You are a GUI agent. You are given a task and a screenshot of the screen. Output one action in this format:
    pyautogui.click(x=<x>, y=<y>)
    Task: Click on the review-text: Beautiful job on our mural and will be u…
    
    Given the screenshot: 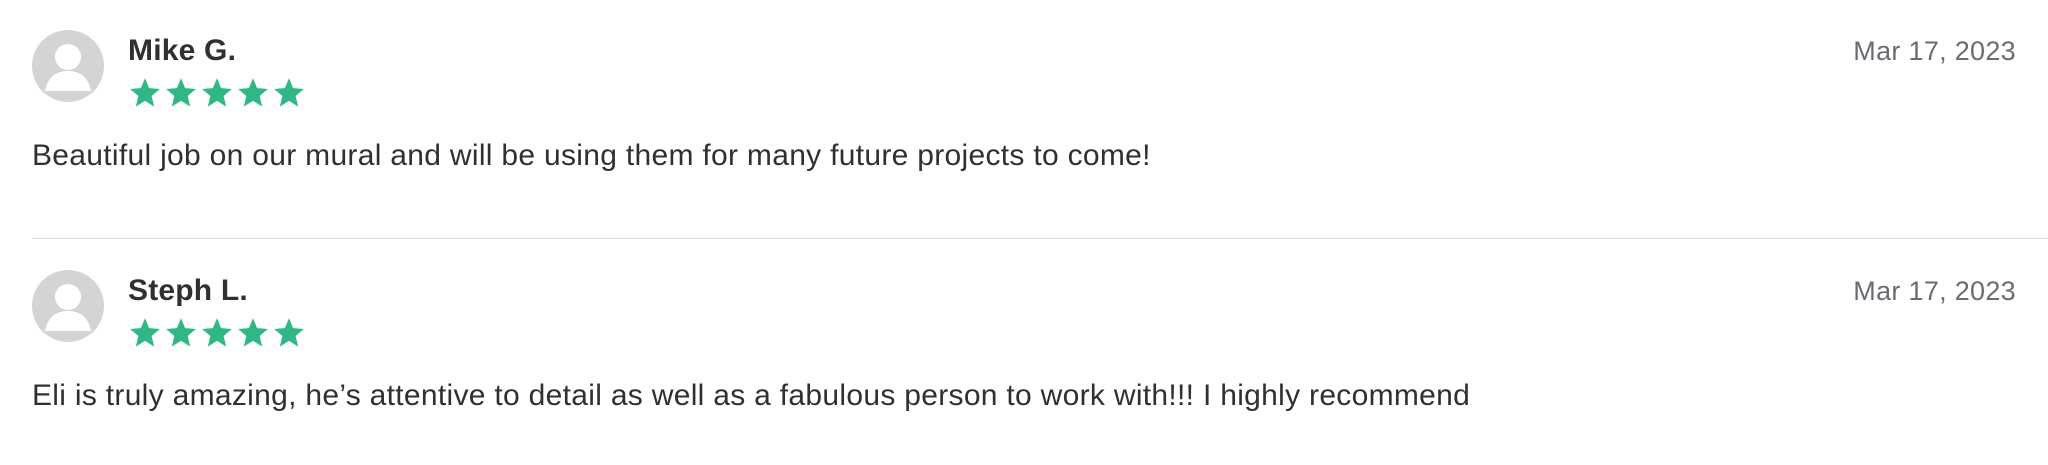 What is the action you would take?
    pyautogui.click(x=591, y=155)
    